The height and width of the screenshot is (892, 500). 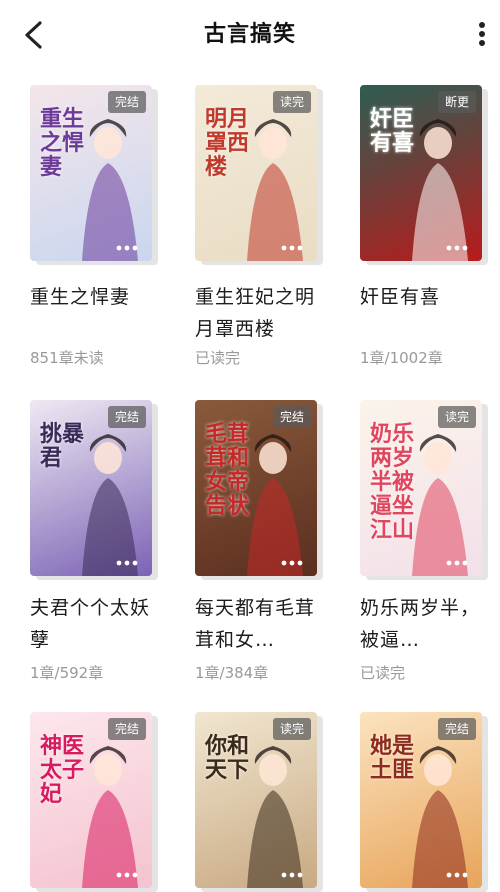 I want to click on book-cover: 你和天下 读完, so click(x=256, y=800).